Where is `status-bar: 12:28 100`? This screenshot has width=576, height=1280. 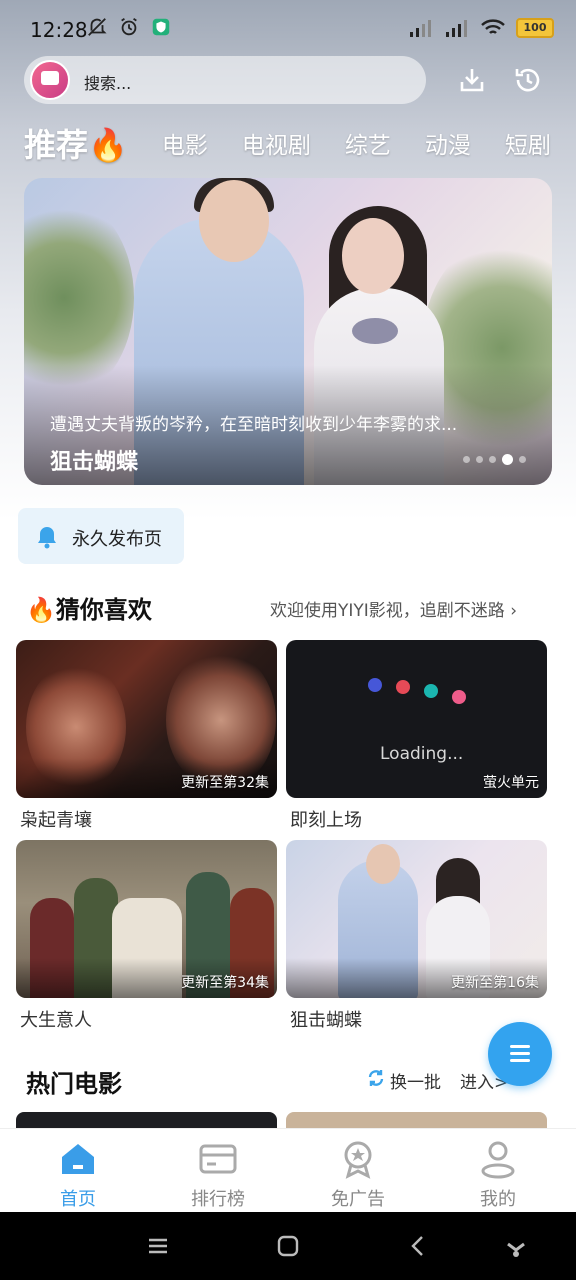
status-bar: 12:28 100 is located at coordinates (288, 28).